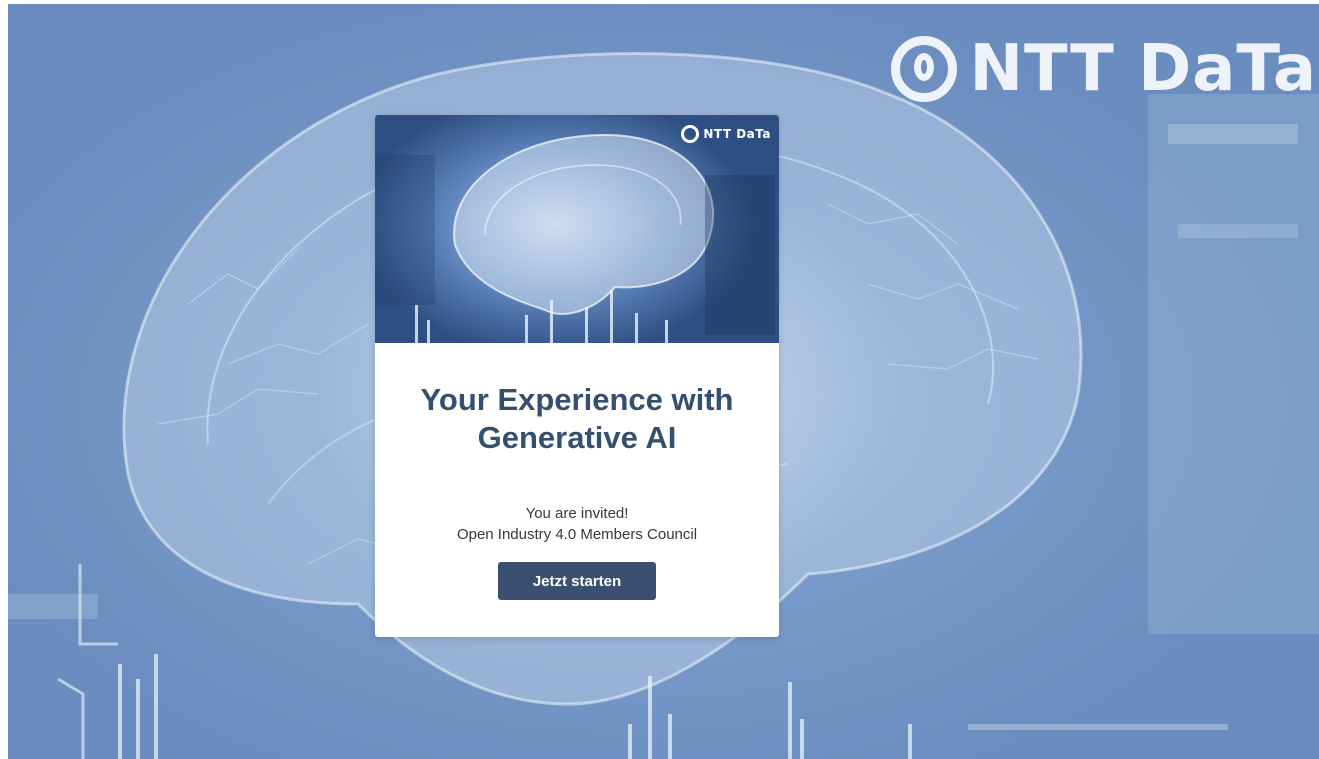  Describe the element at coordinates (577, 399) in the screenshot. I see `title-line-1: Your Experience with` at that location.